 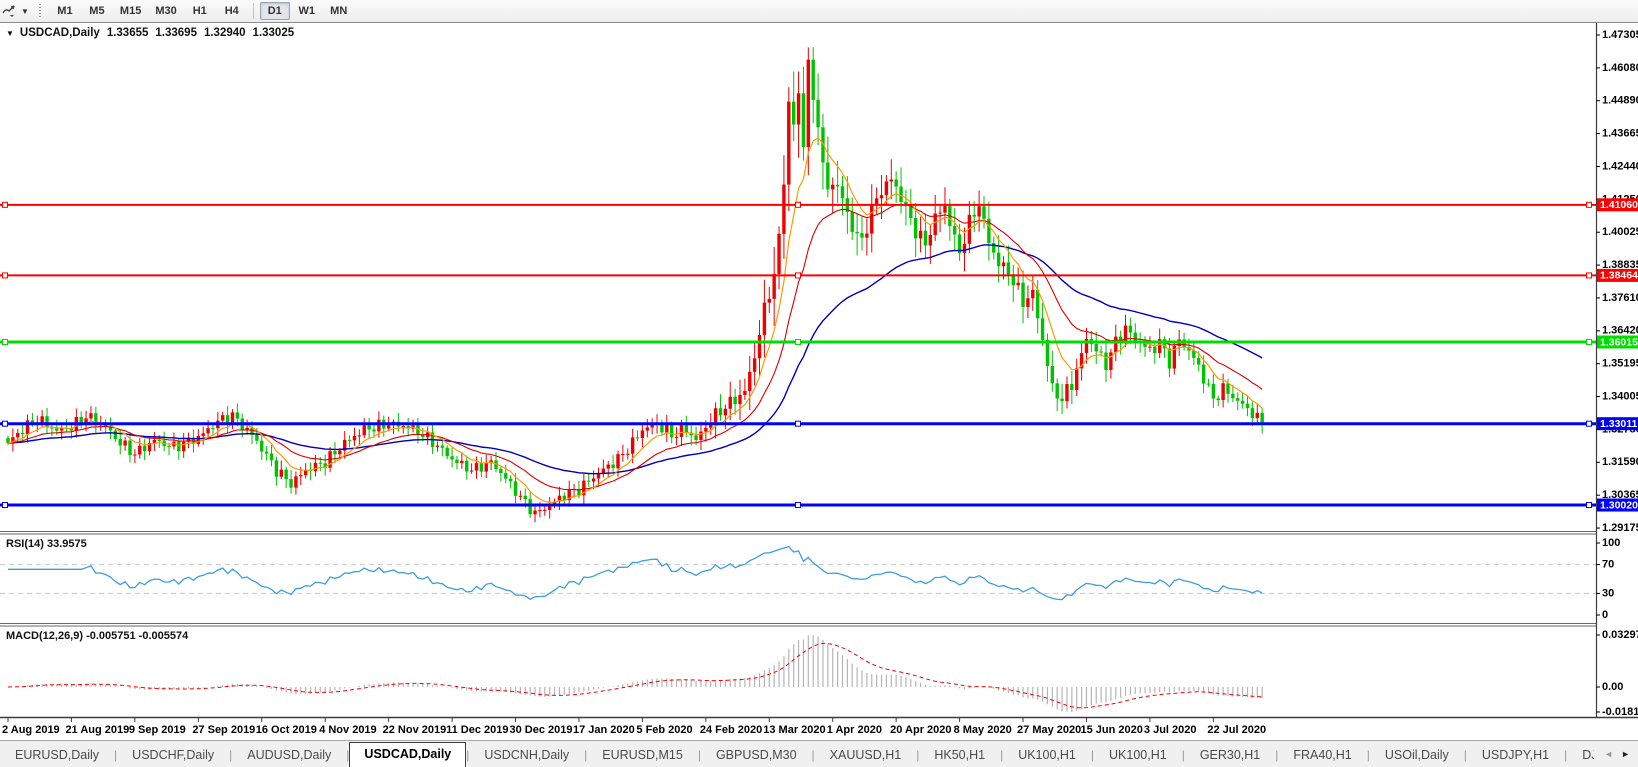 What do you see at coordinates (798, 204) in the screenshot?
I see `horizontal-line-1.41060` at bounding box center [798, 204].